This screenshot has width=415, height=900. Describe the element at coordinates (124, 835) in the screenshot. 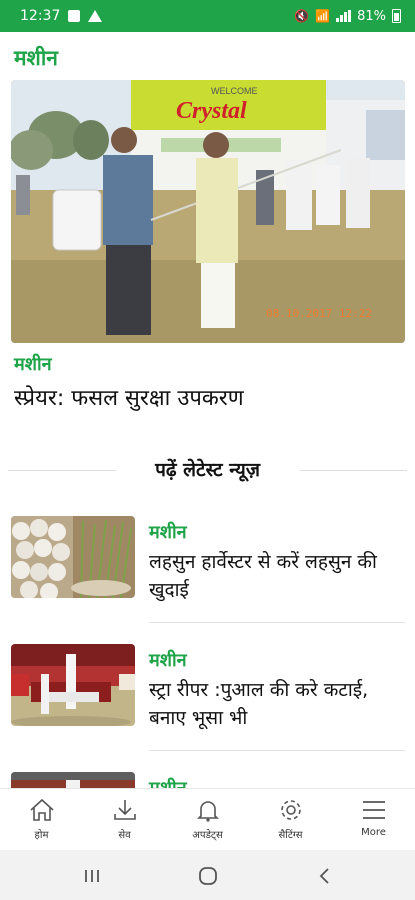

I see `nav-save-label: सेव` at that location.